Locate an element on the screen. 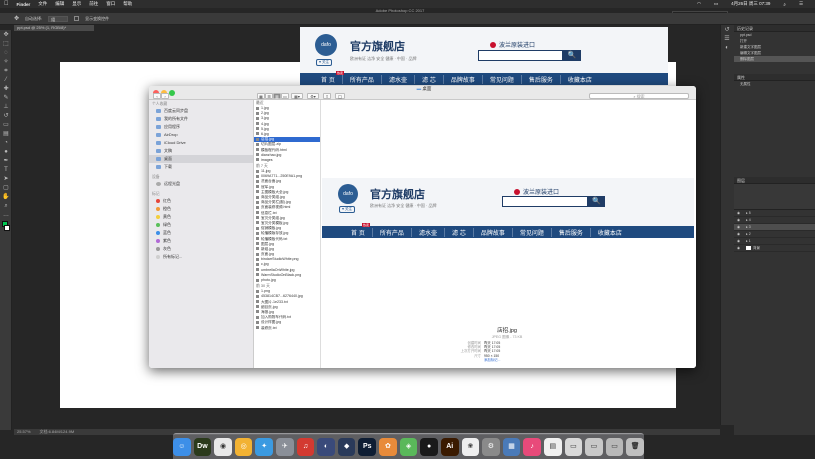 This screenshot has width=815, height=459. dock-maps-icon: ◈ is located at coordinates (408, 446).